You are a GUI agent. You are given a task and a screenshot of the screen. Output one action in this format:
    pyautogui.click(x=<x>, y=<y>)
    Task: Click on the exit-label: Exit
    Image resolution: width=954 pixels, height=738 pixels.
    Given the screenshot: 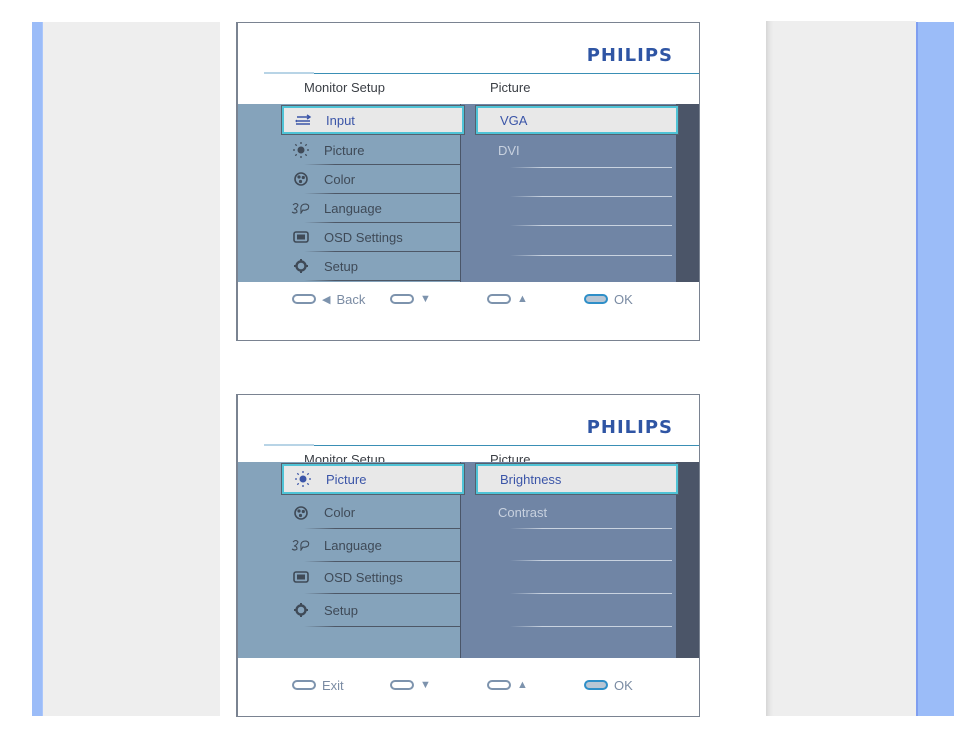 What is the action you would take?
    pyautogui.click(x=333, y=685)
    